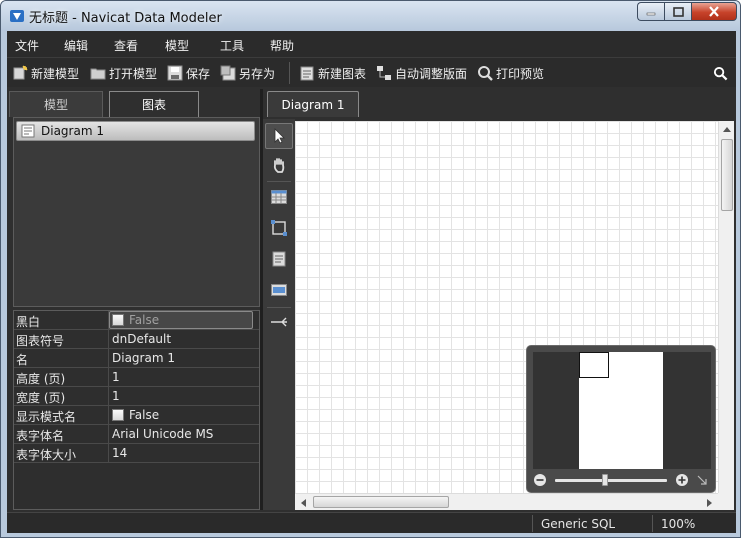  What do you see at coordinates (22, 360) in the screenshot?
I see `property-key: 名` at bounding box center [22, 360].